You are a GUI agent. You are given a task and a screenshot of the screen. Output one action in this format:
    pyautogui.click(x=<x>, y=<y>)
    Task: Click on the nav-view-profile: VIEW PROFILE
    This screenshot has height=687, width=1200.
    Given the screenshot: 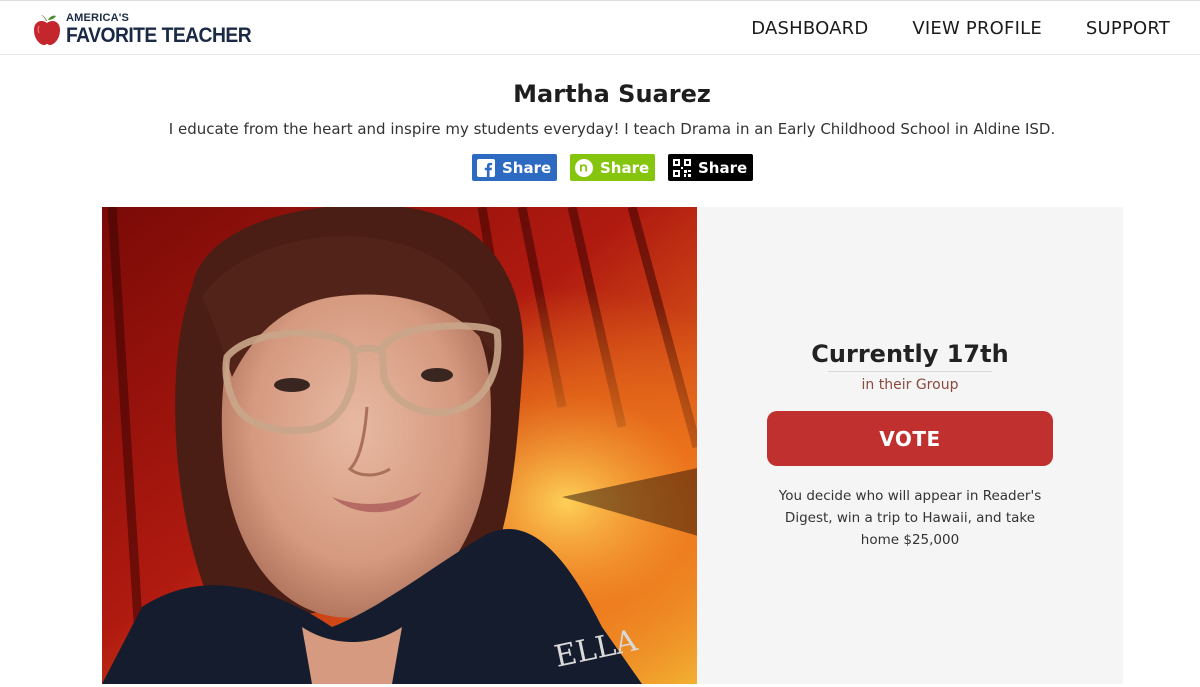 What is the action you would take?
    pyautogui.click(x=977, y=28)
    